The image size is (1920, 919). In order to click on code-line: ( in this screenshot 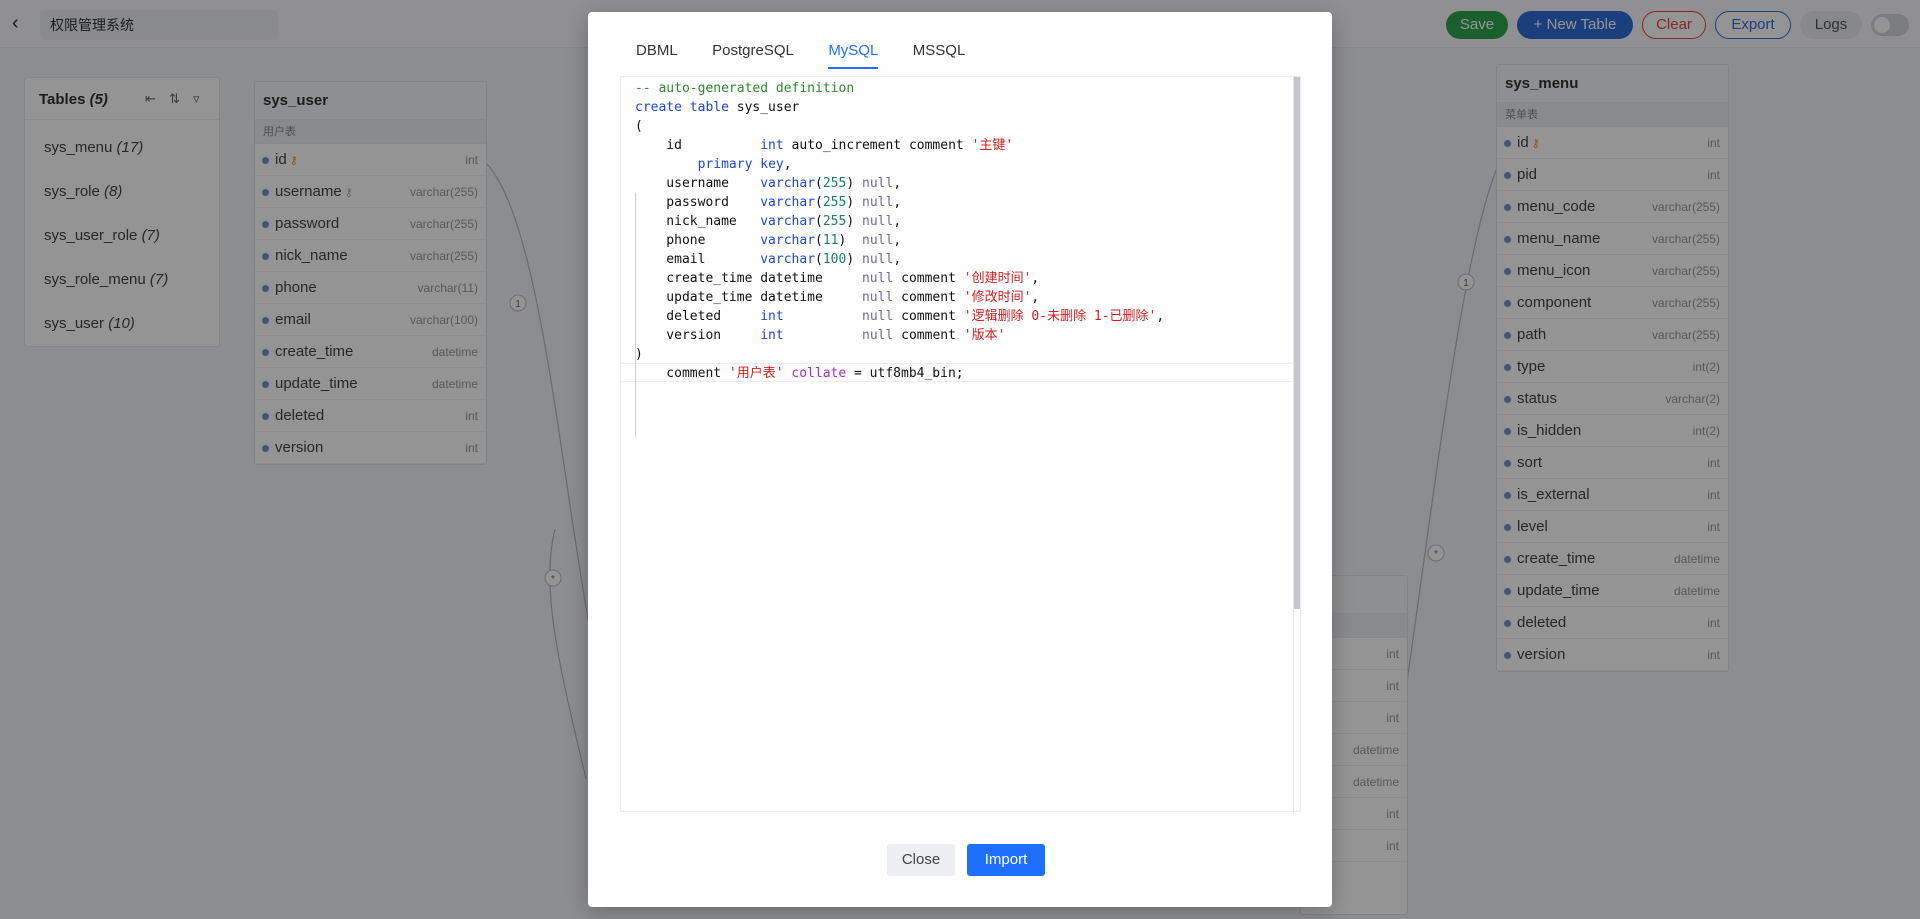, I will do `click(899, 126)`.